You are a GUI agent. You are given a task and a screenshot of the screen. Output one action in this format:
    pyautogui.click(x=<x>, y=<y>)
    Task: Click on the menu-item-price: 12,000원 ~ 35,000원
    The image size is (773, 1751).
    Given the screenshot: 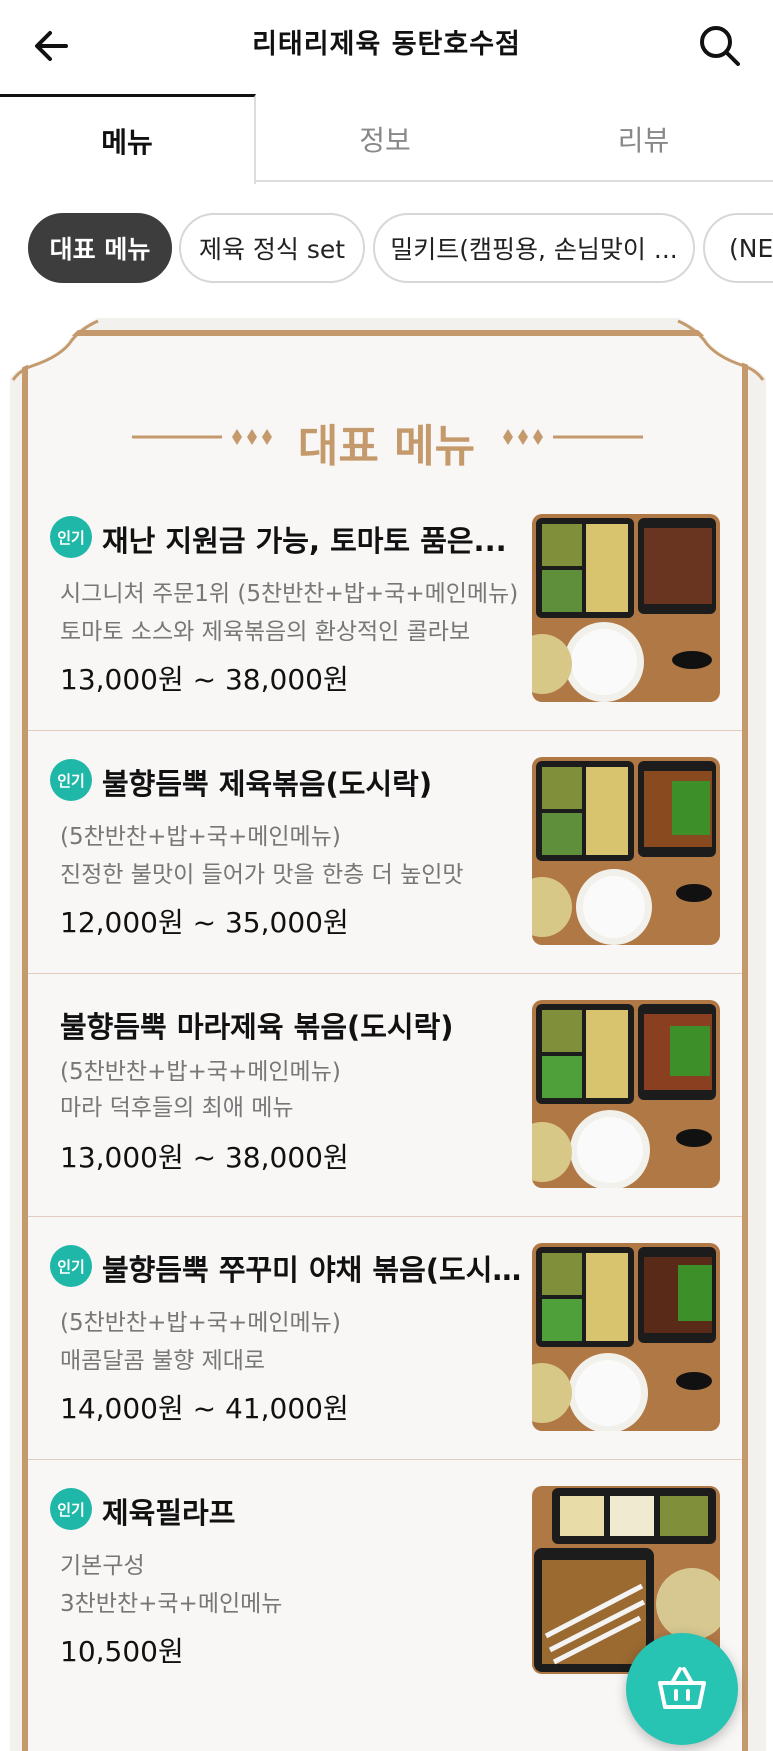 What is the action you would take?
    pyautogui.click(x=204, y=922)
    